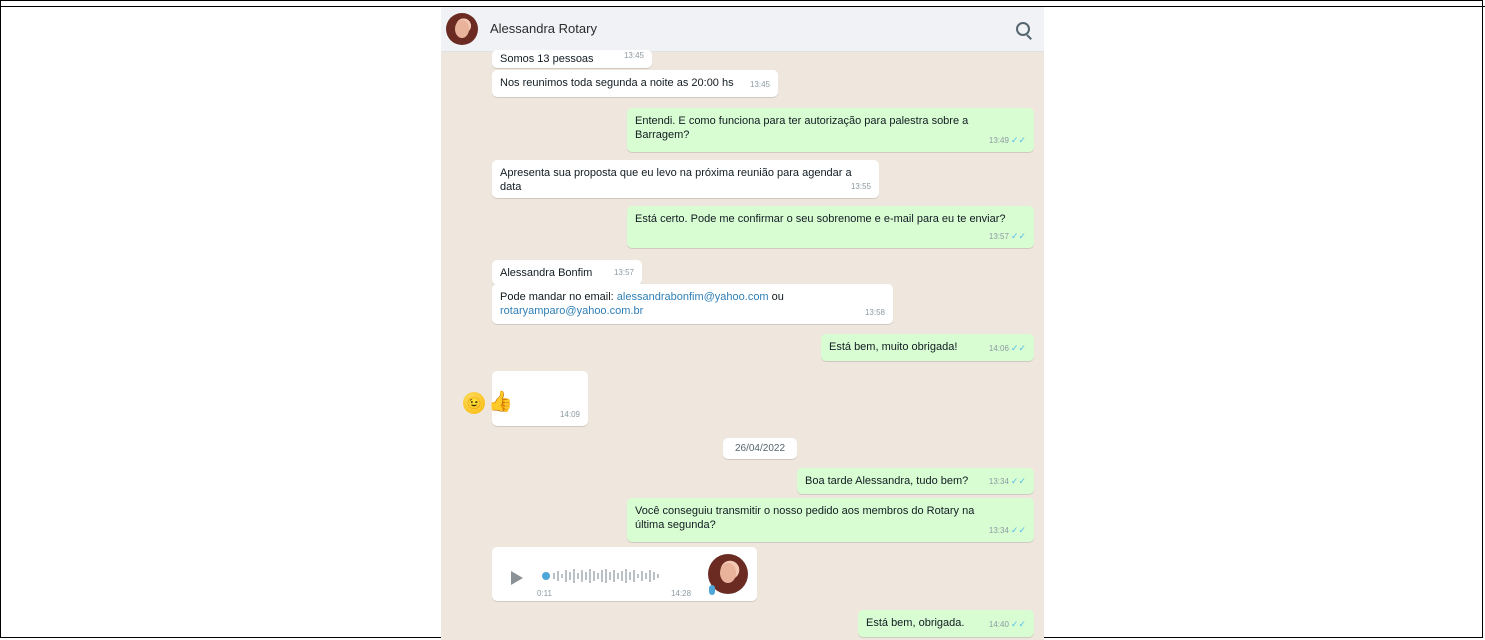 Image resolution: width=1485 pixels, height=640 pixels. I want to click on search-icon, so click(1023, 29).